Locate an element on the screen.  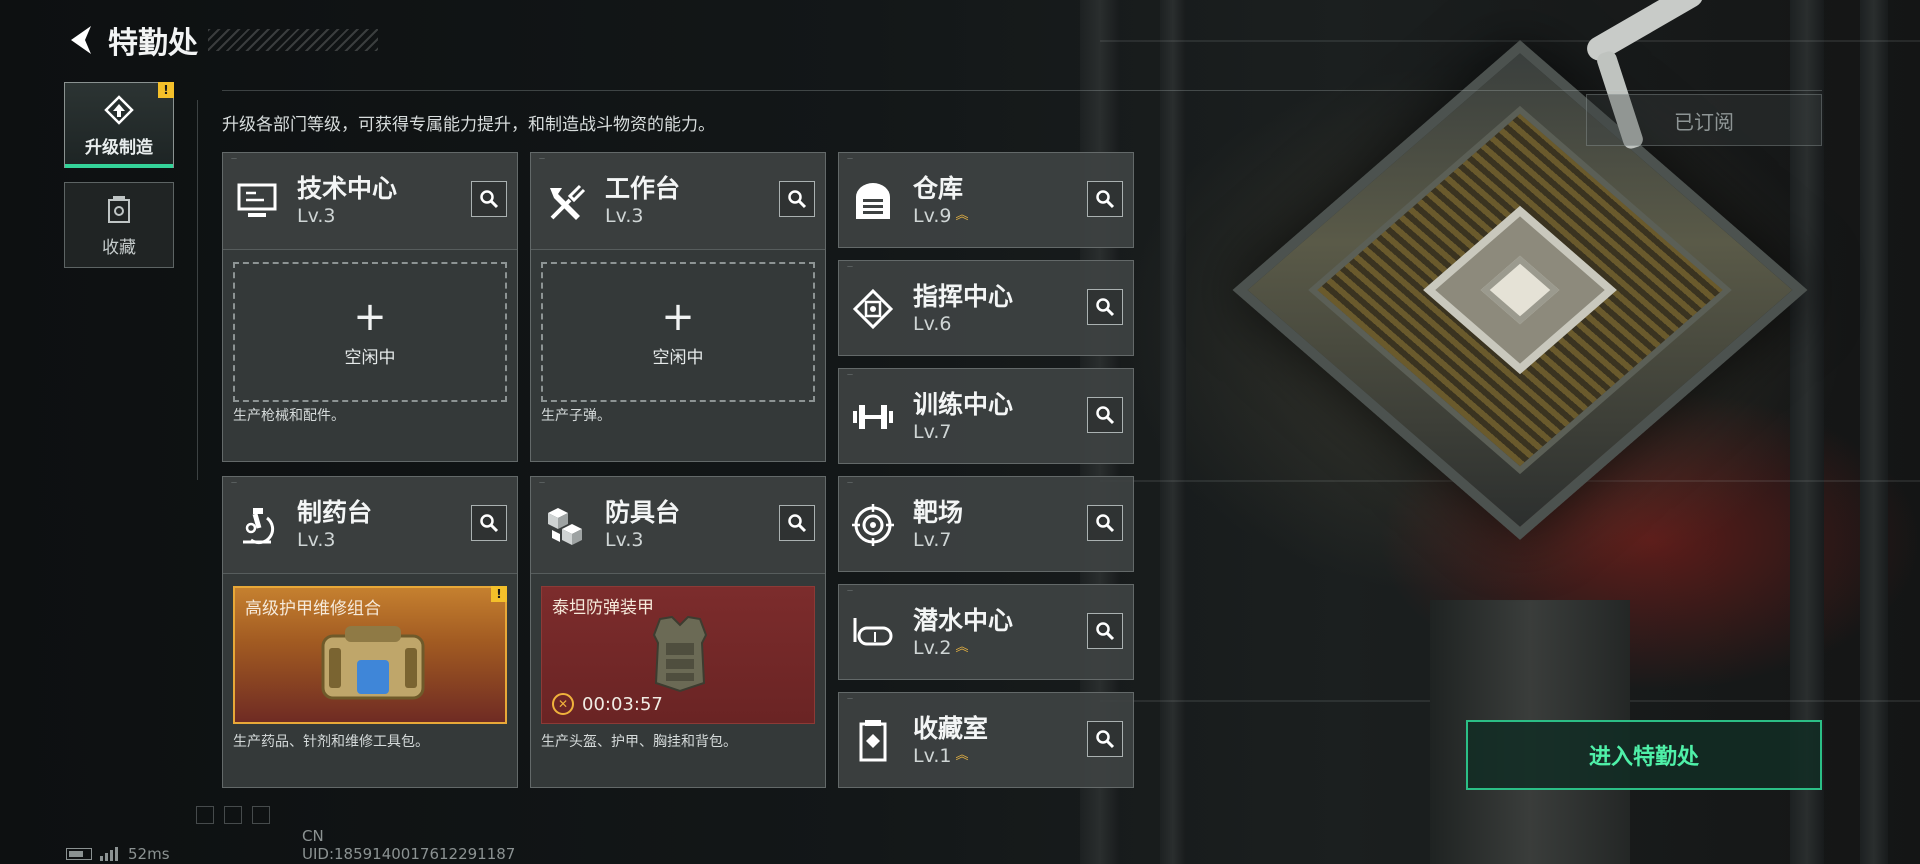
facility-card-collection-room: — 收藏室 Lv.1 ︽ is located at coordinates (986, 740).